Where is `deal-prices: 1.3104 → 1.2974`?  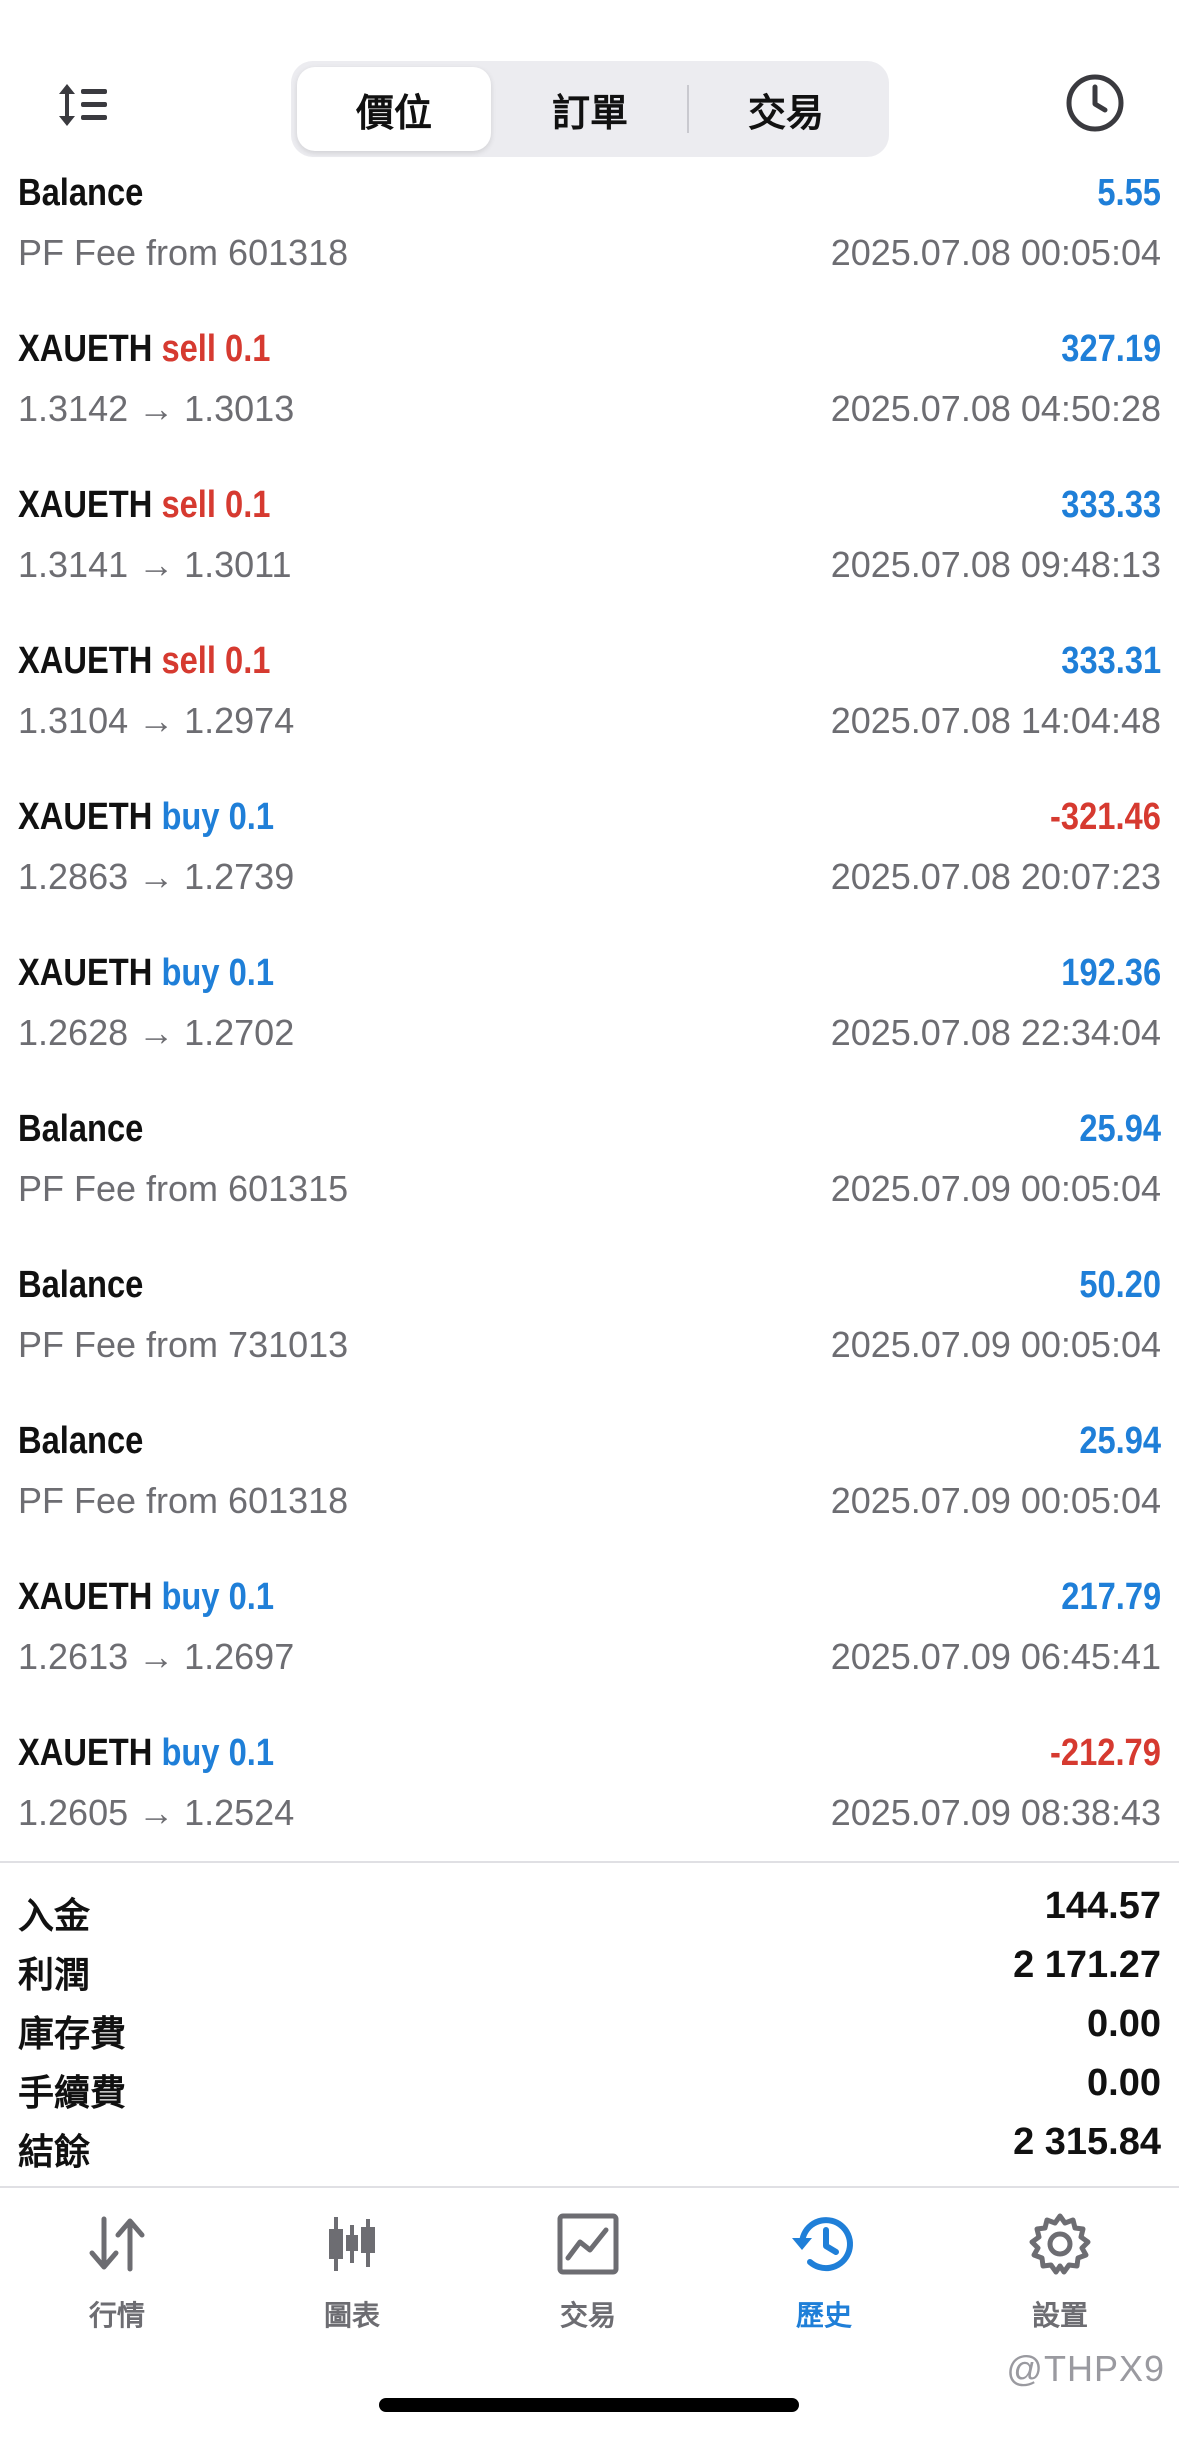
deal-prices: 1.3104 → 1.2974 is located at coordinates (156, 720).